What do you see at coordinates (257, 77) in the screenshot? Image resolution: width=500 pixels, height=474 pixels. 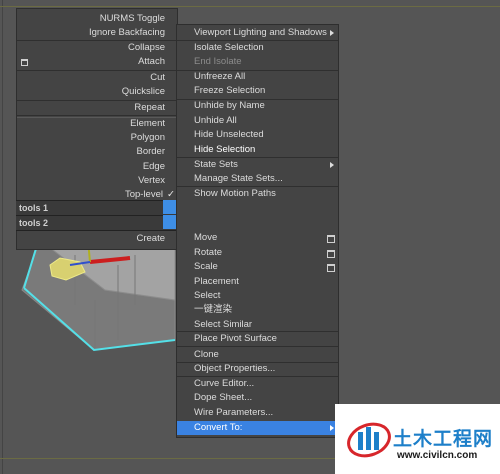 I see `menu-item-unfreeze-all: Unfreeze All` at bounding box center [257, 77].